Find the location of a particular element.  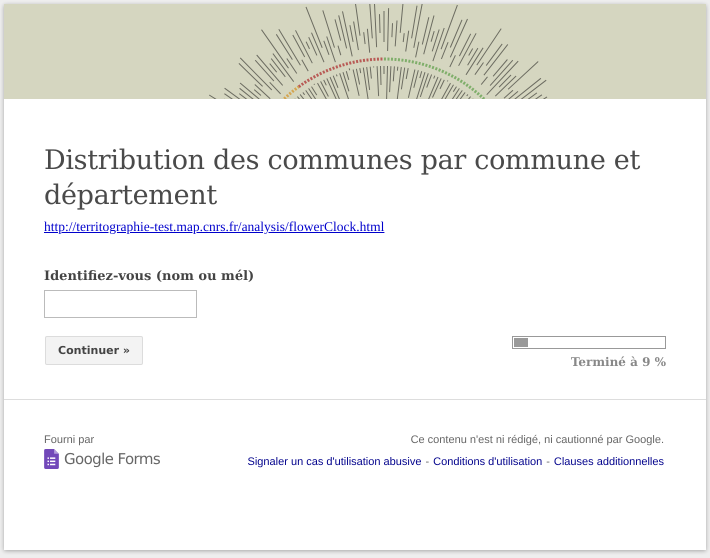

footer-link: Clauses additionnelles is located at coordinates (609, 462).